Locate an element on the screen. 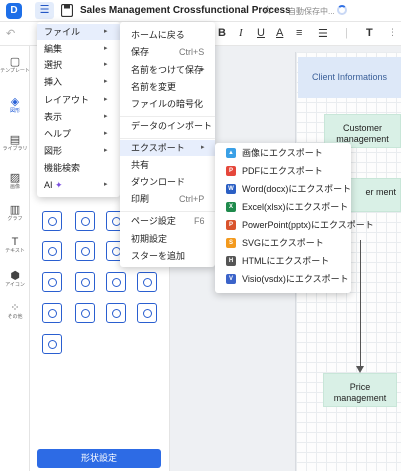 This screenshot has height=471, width=401. chart-icon: ▥ is located at coordinates (15, 210).